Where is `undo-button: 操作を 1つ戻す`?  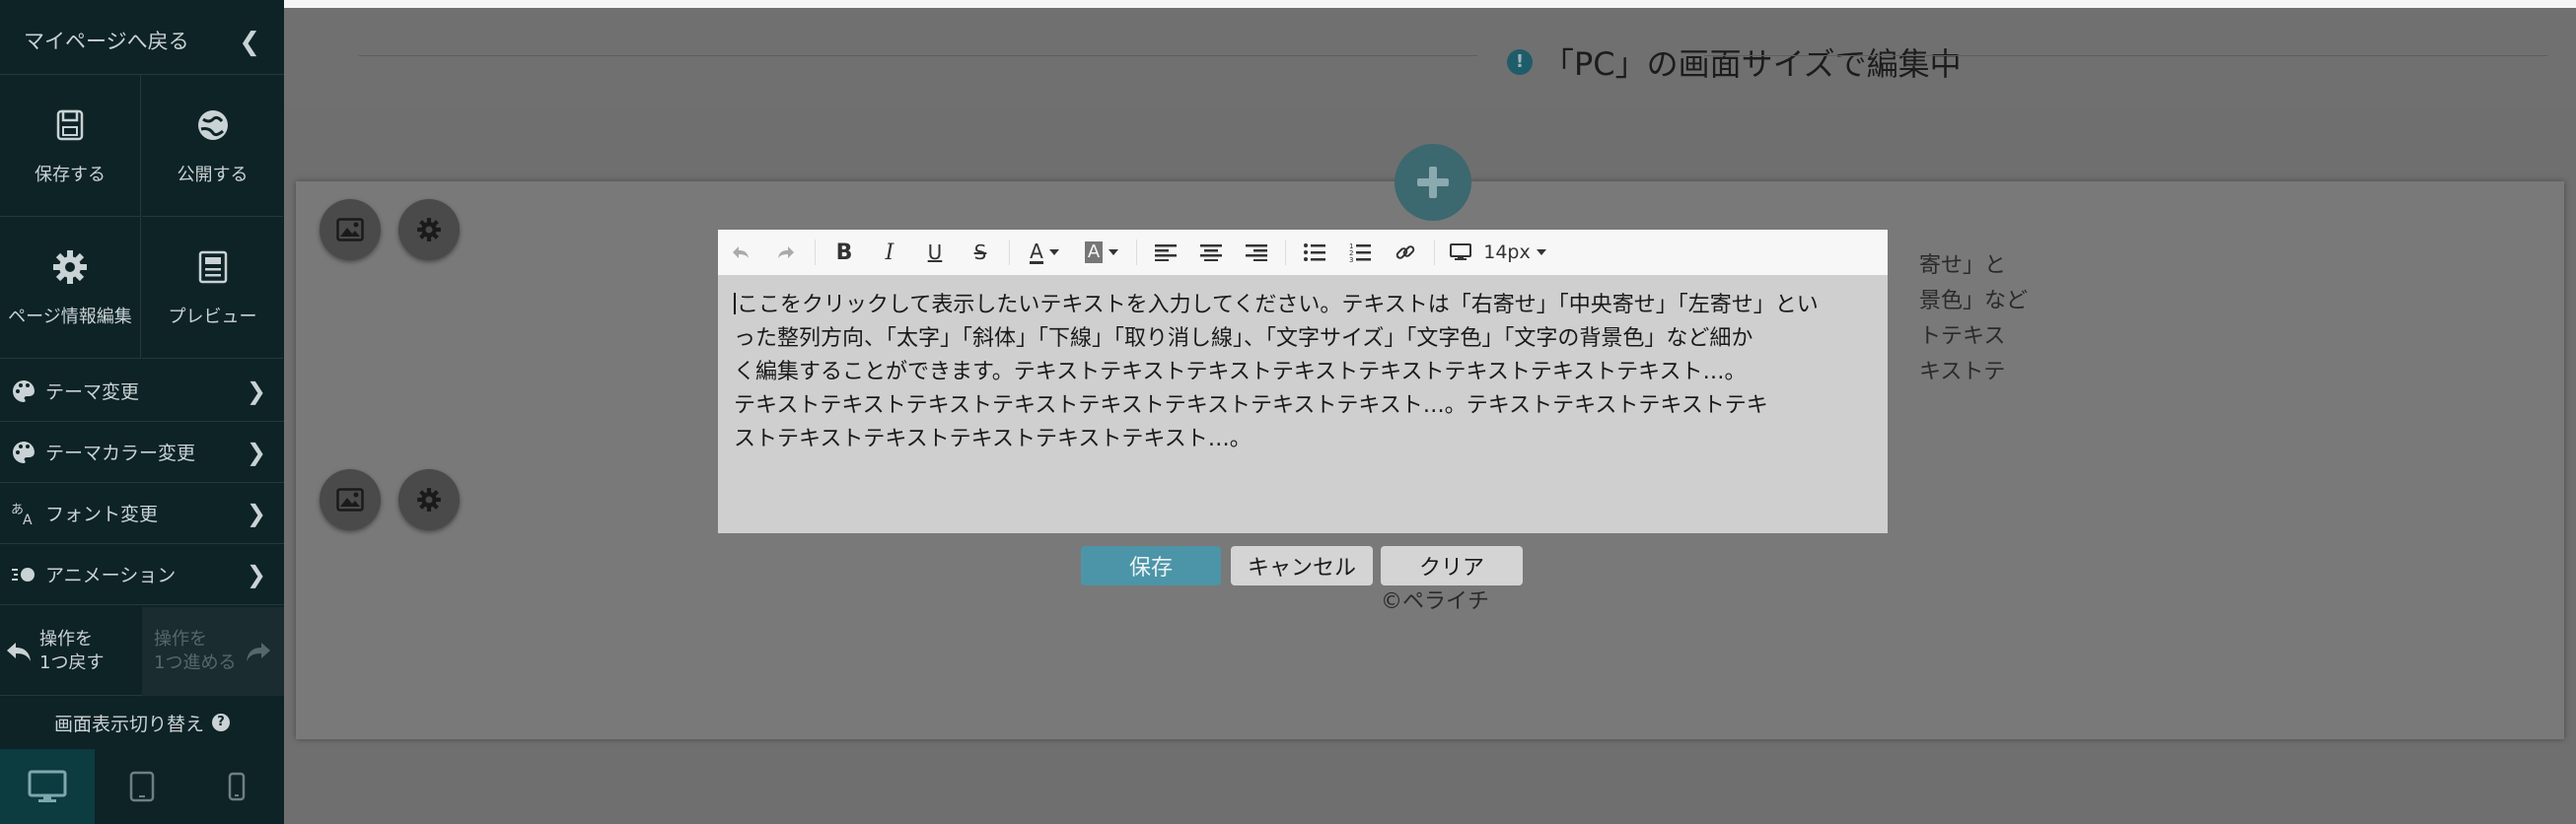
undo-button: 操作を 1つ戻す is located at coordinates (71, 651).